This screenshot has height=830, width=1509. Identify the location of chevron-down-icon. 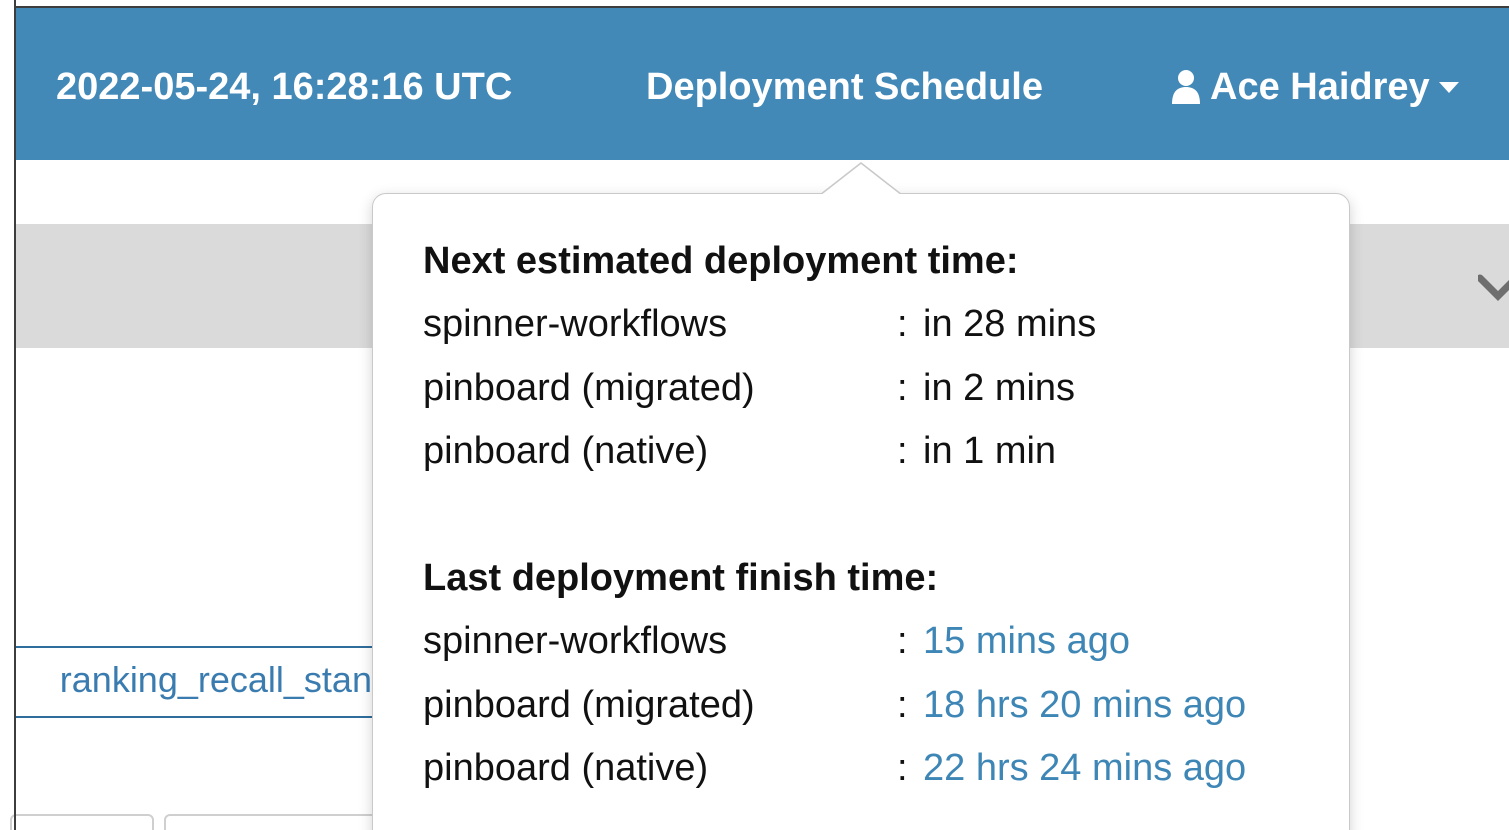
(1493, 288).